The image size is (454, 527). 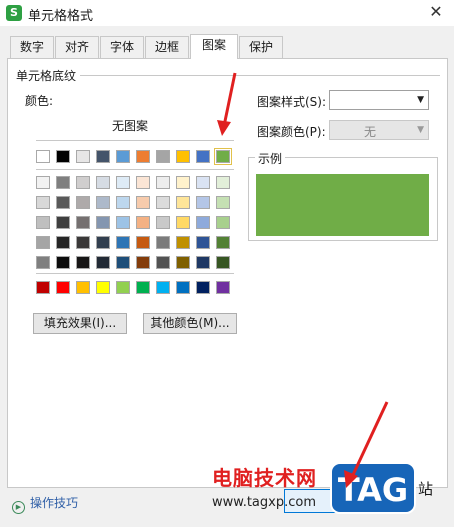 What do you see at coordinates (227, 13) in the screenshot?
I see `title-bar: S 单元格格式 ✕` at bounding box center [227, 13].